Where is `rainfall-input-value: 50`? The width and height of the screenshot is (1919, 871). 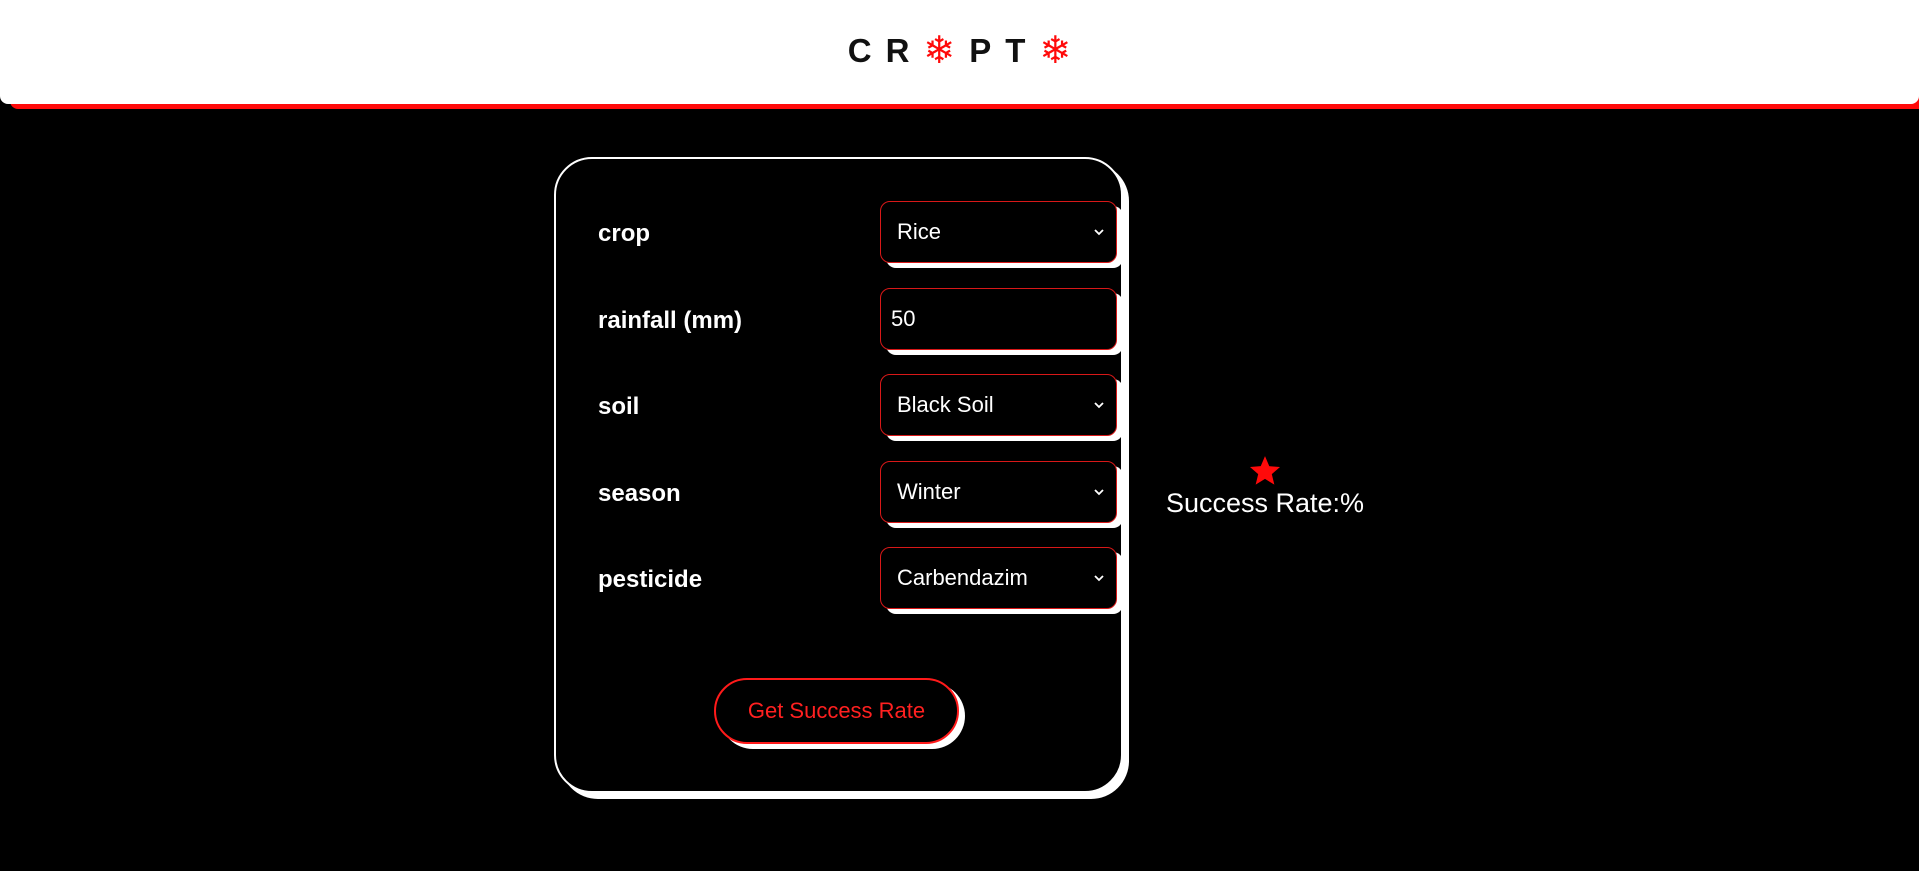
rainfall-input-value: 50 is located at coordinates (903, 318).